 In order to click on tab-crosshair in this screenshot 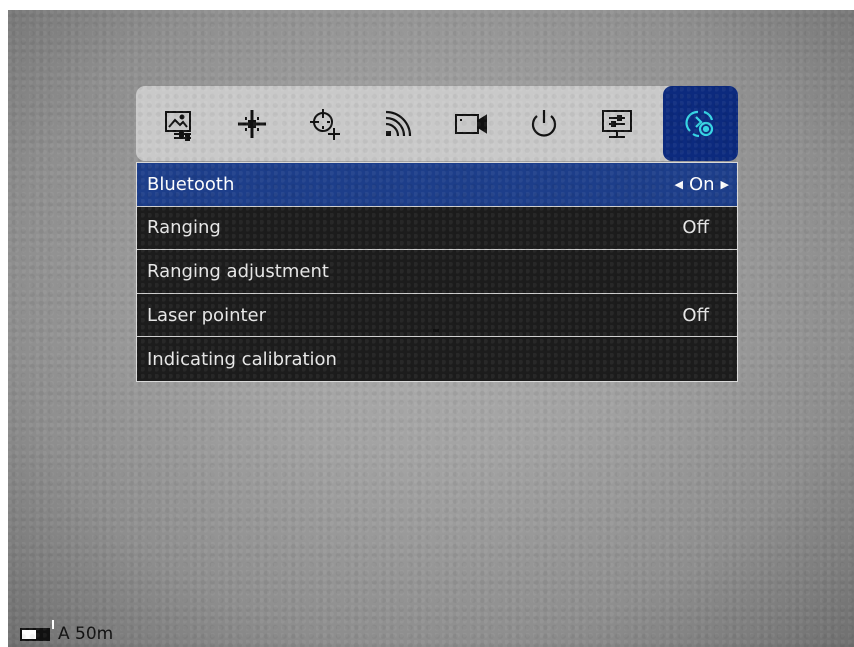, I will do `click(251, 123)`.